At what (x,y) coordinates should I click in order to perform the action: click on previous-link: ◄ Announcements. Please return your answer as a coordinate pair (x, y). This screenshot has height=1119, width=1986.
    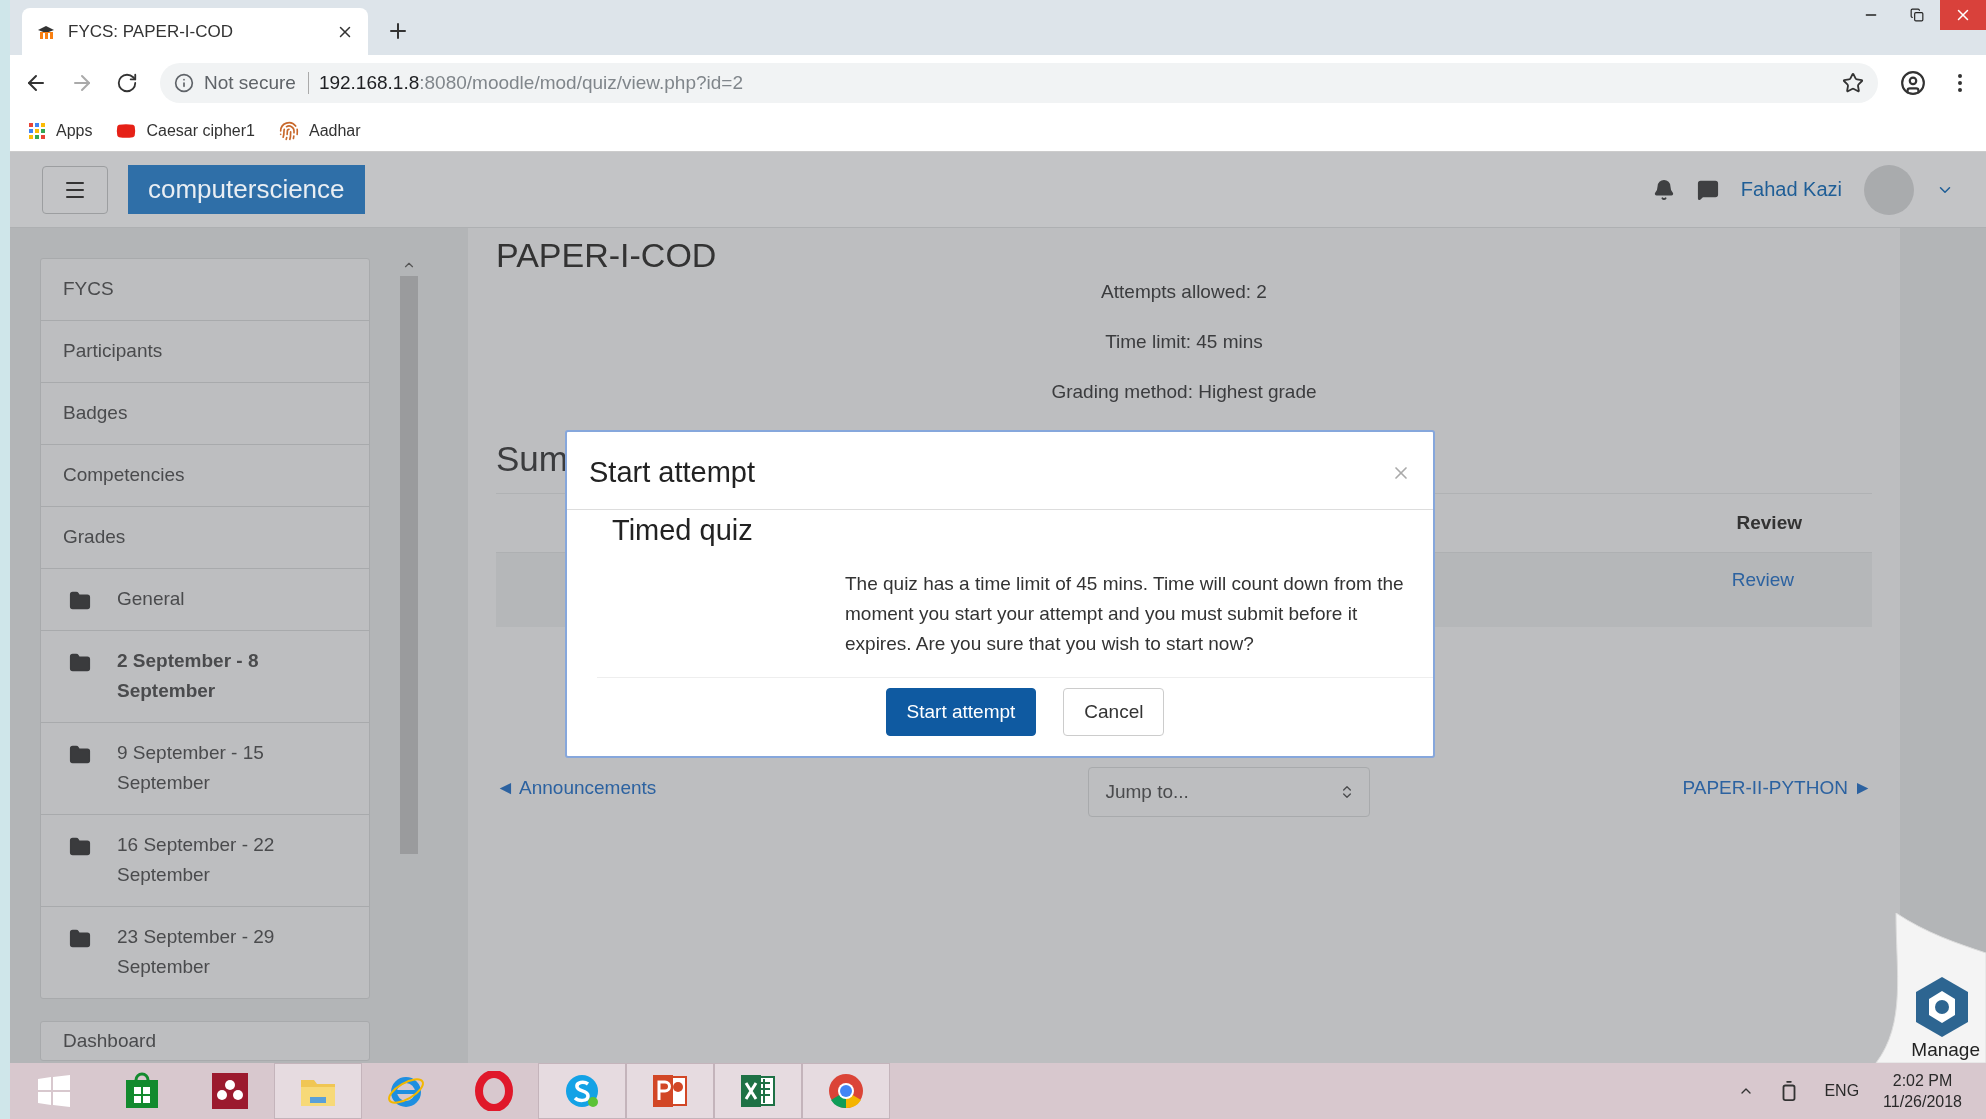
    Looking at the image, I should click on (576, 788).